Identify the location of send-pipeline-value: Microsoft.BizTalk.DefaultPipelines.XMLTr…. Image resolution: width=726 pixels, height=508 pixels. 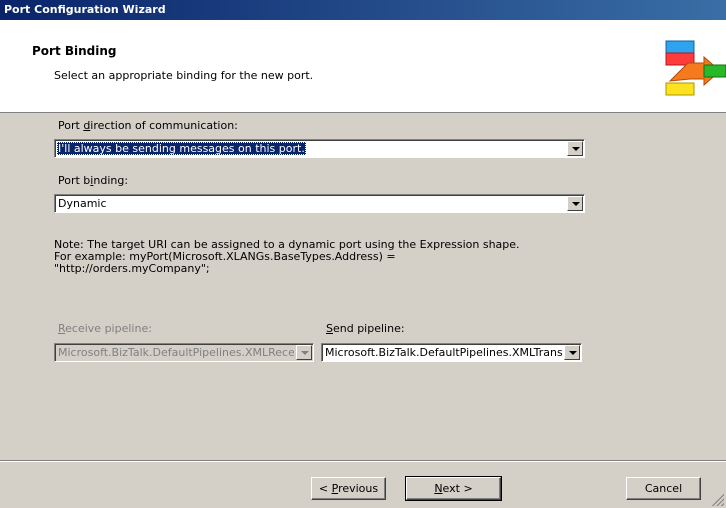
(443, 352).